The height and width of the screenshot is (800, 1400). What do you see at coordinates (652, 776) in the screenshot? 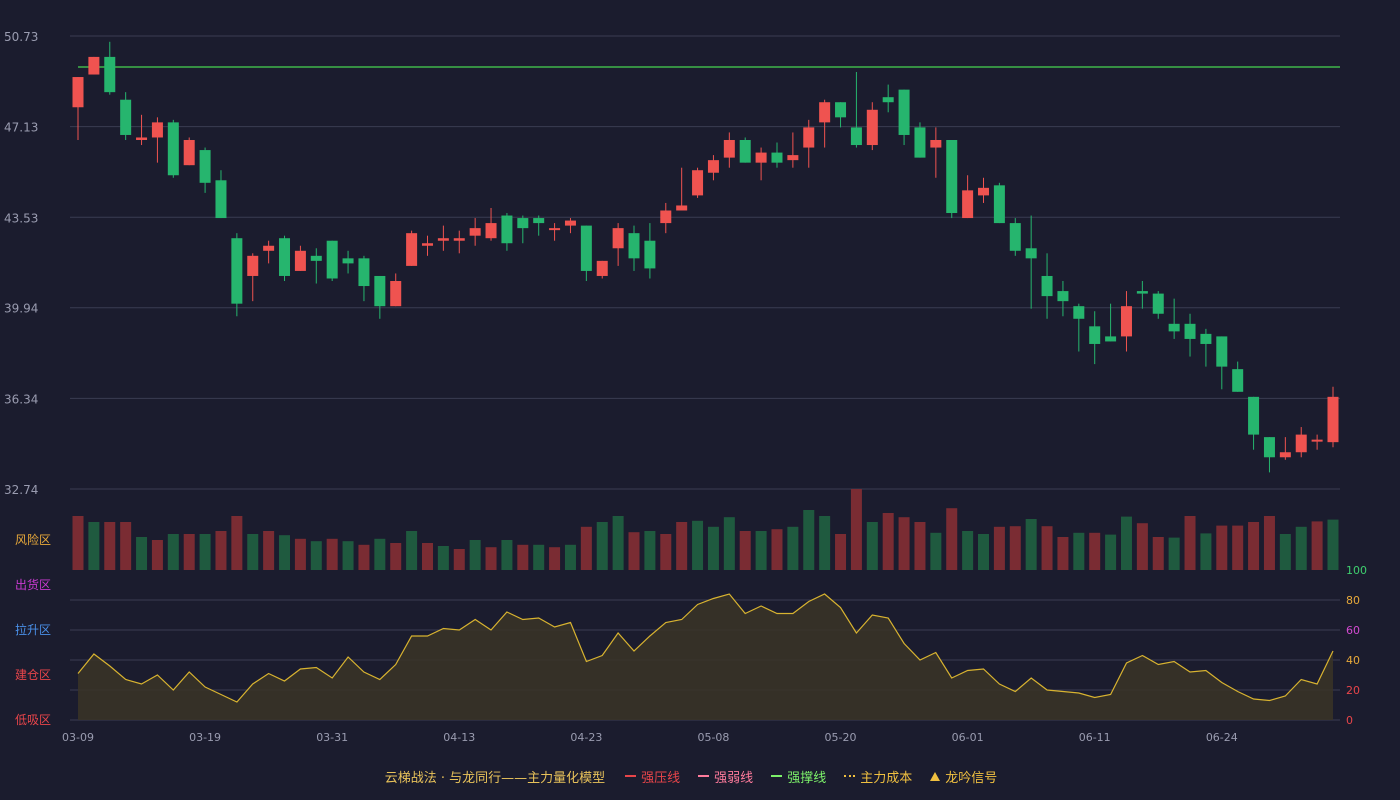
I see `legend-item-pressure-line: 强压线` at bounding box center [652, 776].